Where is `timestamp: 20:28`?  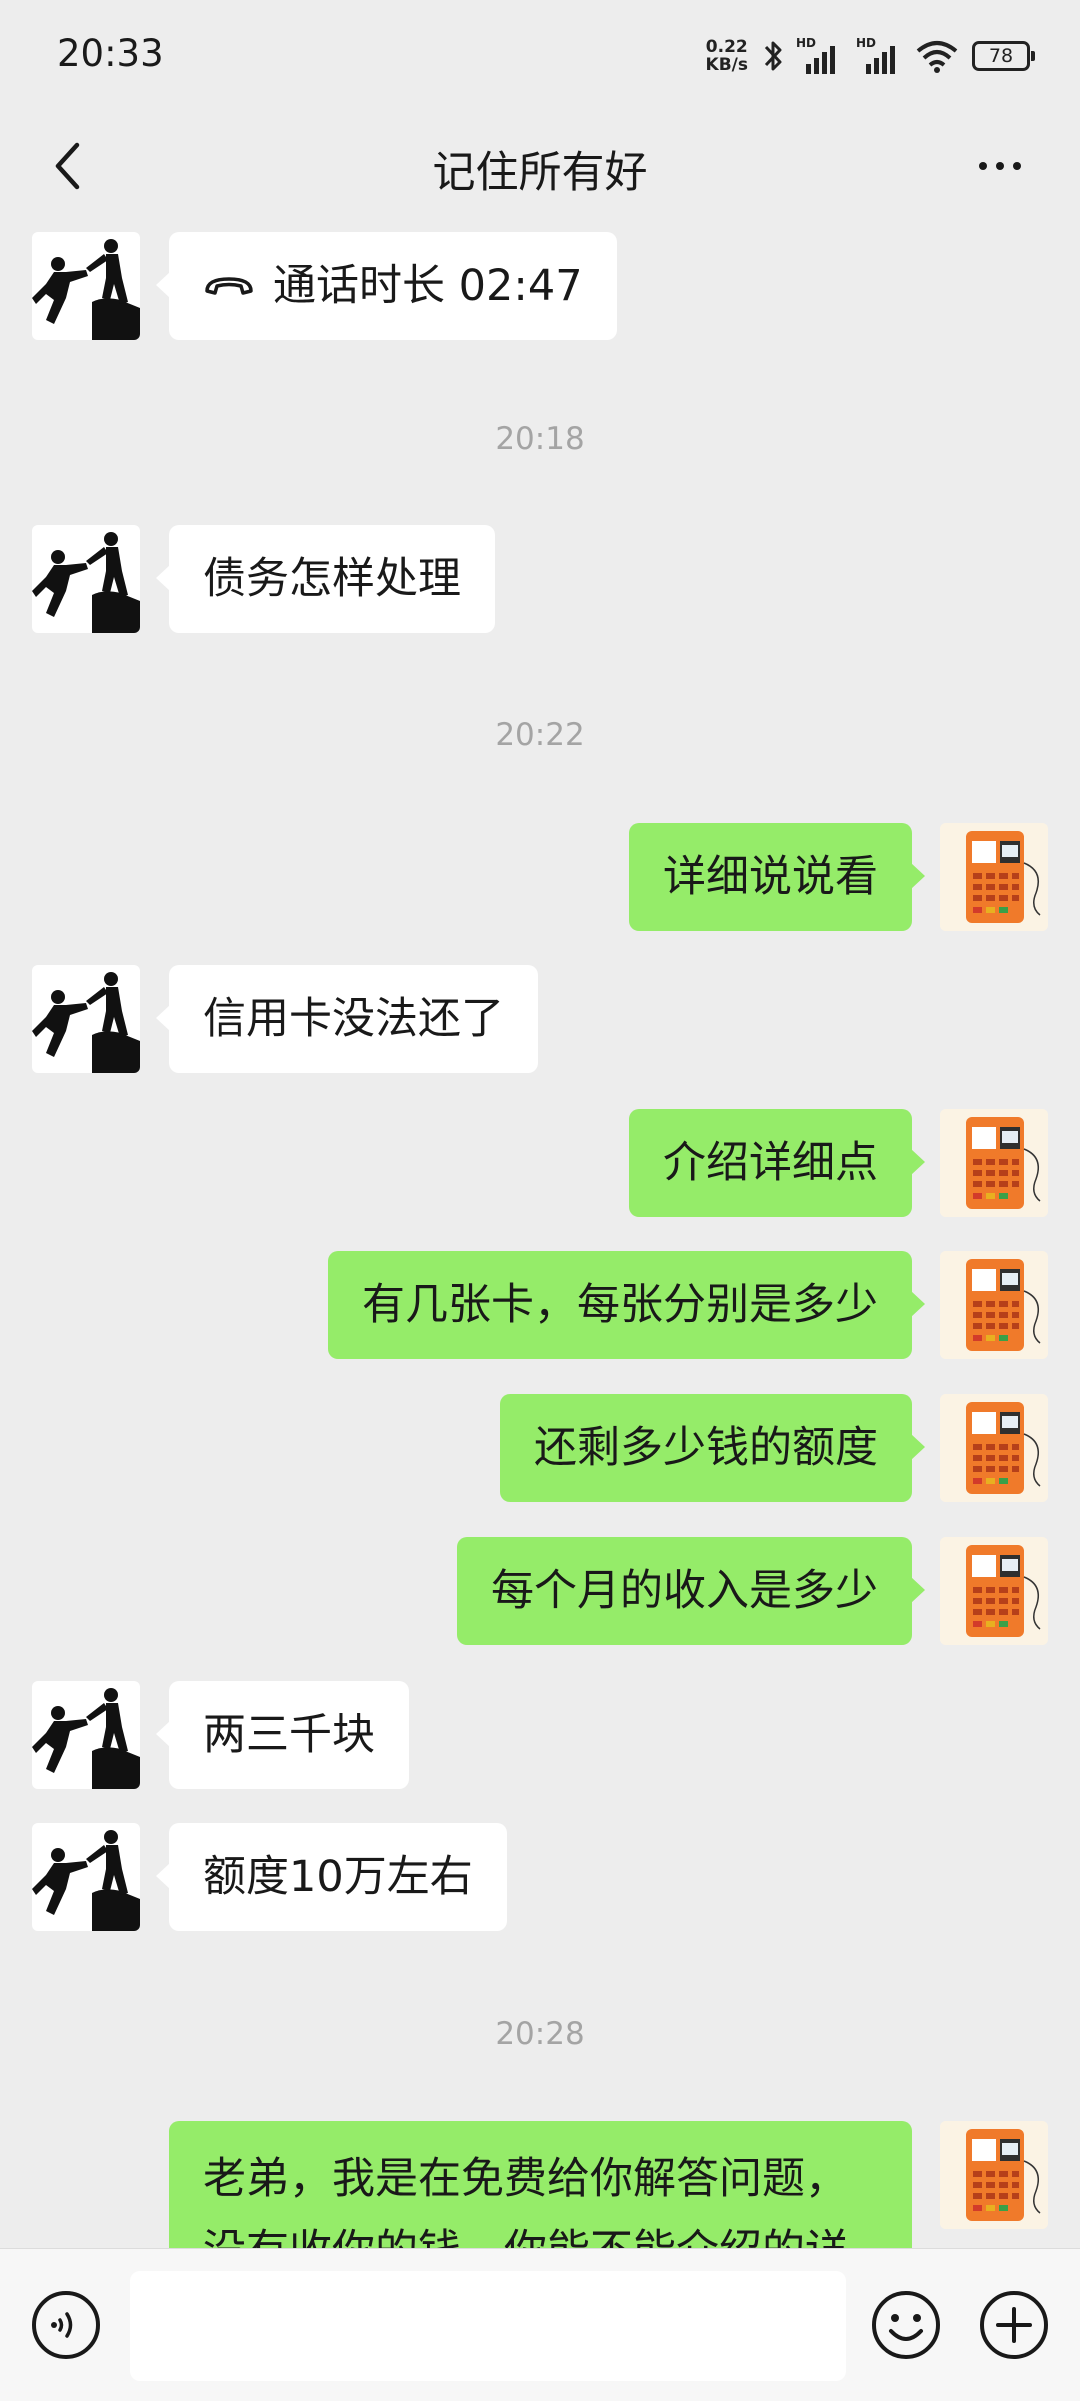
timestamp: 20:28 is located at coordinates (540, 2034).